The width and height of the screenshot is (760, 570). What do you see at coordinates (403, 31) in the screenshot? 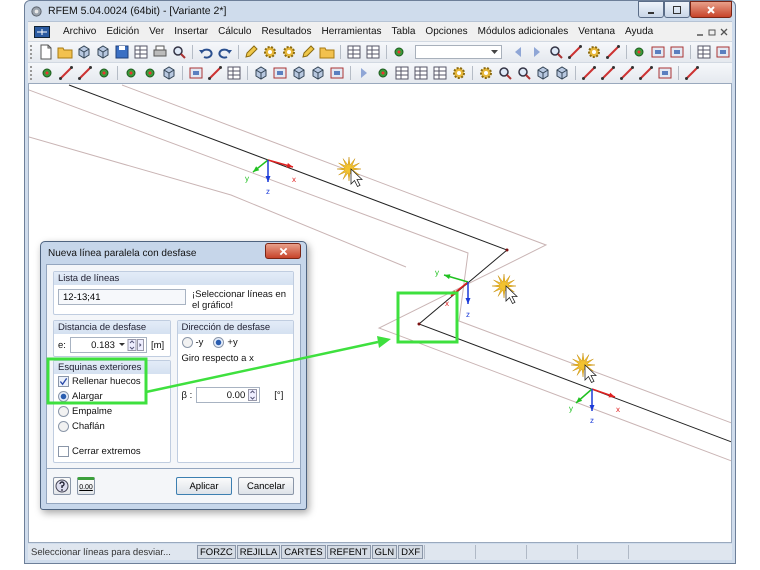
I see `menu-item: Tabla` at bounding box center [403, 31].